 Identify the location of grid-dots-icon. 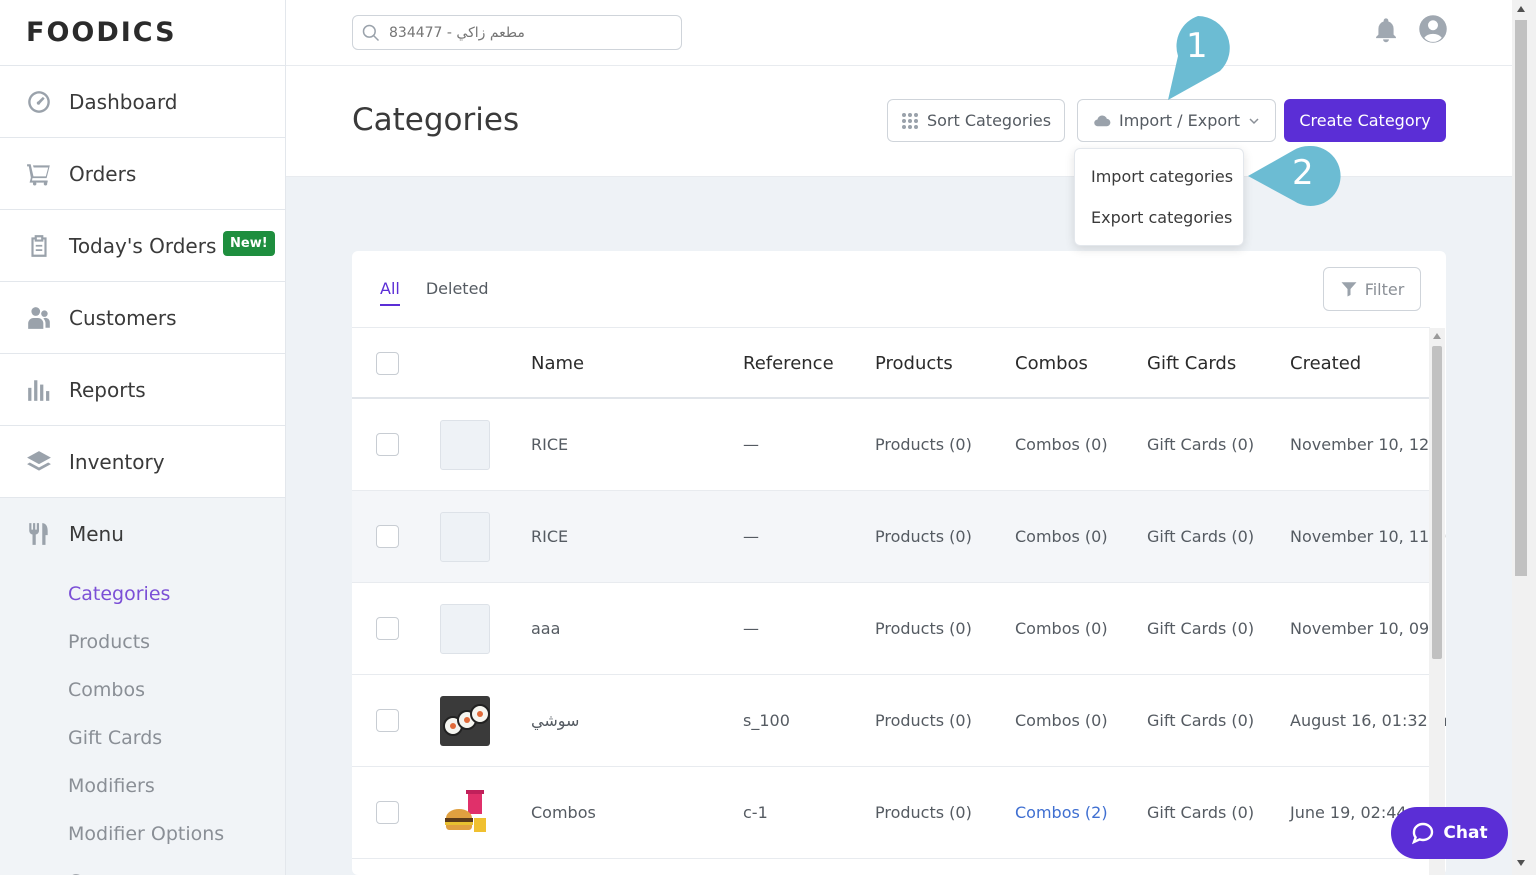
(909, 120).